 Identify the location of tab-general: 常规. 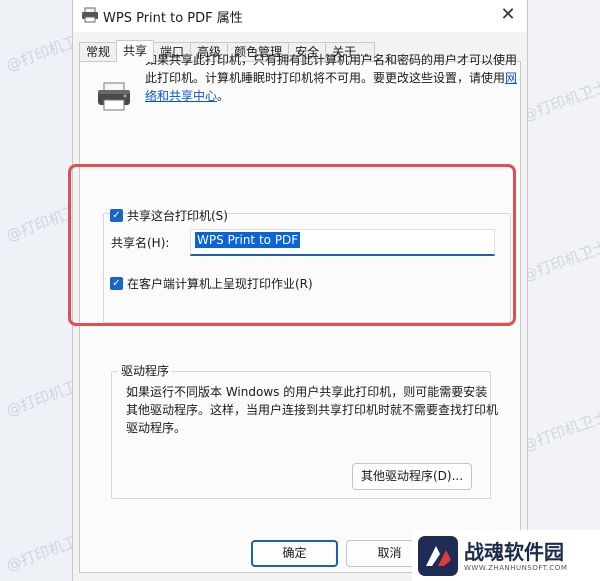
(98, 52).